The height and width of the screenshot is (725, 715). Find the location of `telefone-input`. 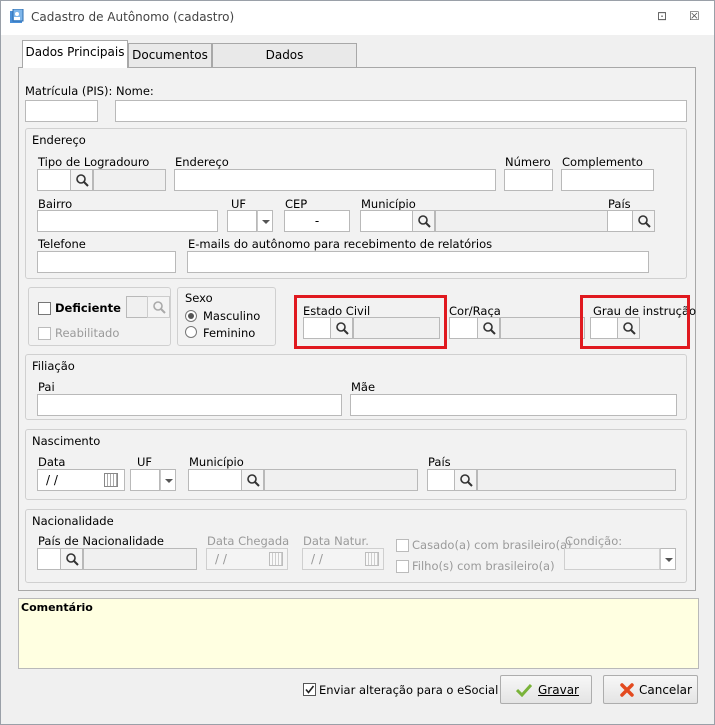

telefone-input is located at coordinates (106, 262).